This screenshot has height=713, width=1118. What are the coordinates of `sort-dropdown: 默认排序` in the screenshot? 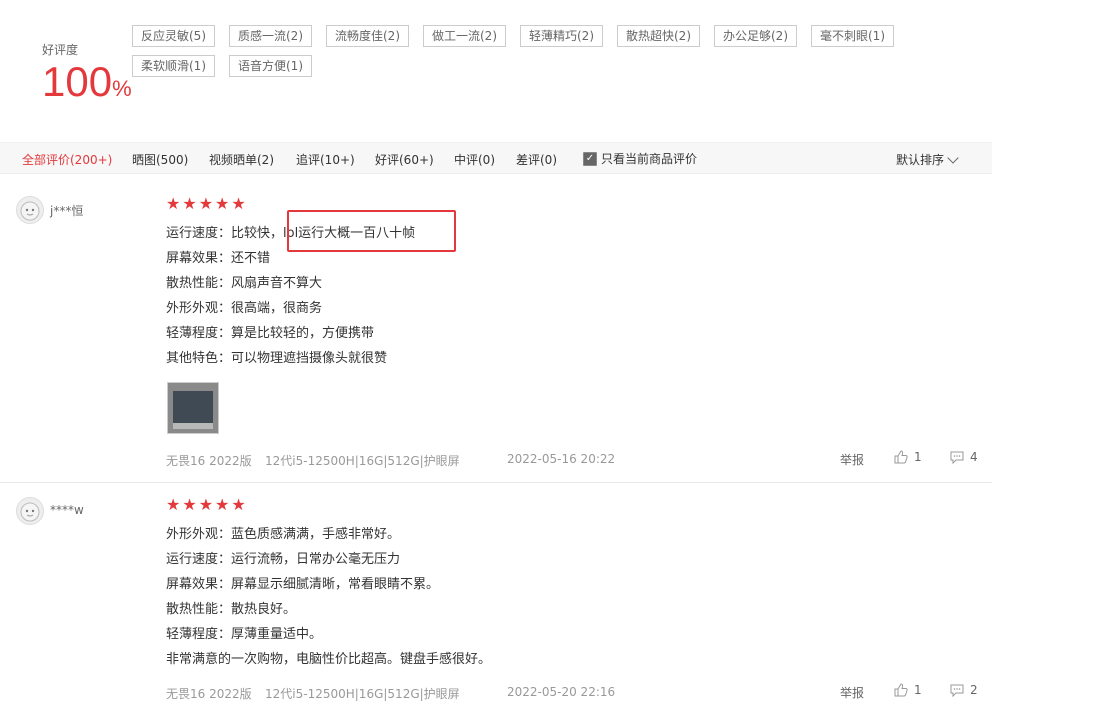 It's located at (927, 159).